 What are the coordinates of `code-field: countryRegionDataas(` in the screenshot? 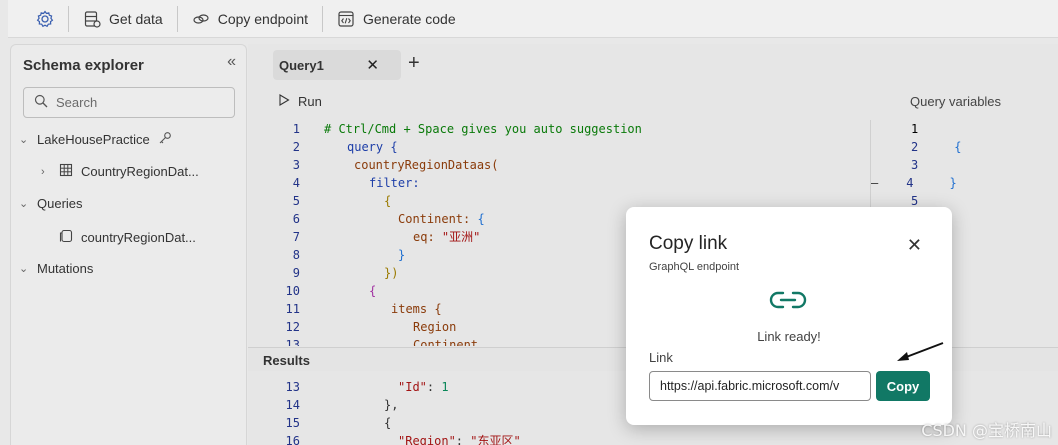 It's located at (426, 165).